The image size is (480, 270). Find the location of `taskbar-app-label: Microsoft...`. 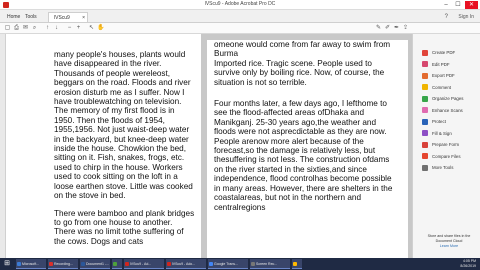

taskbar-app-label: Microsoft... is located at coordinates (31, 264).